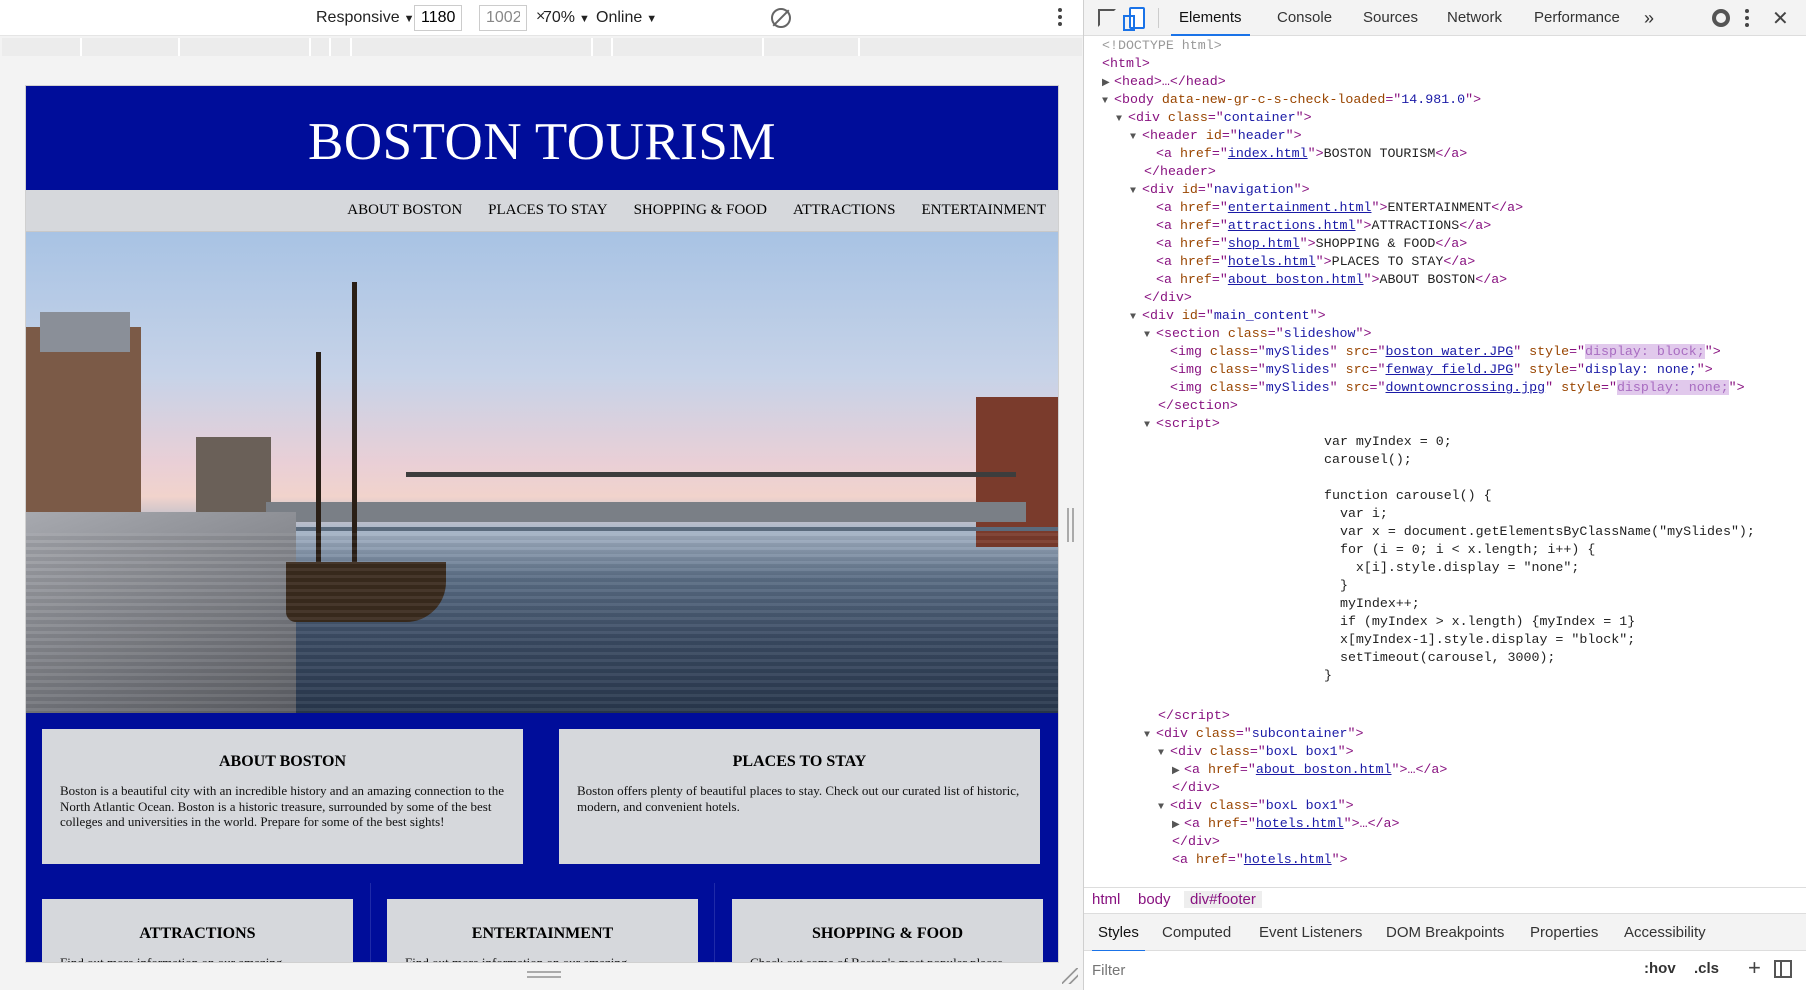 The width and height of the screenshot is (1806, 990). I want to click on dom-script: ▼ <script>, so click(1182, 424).